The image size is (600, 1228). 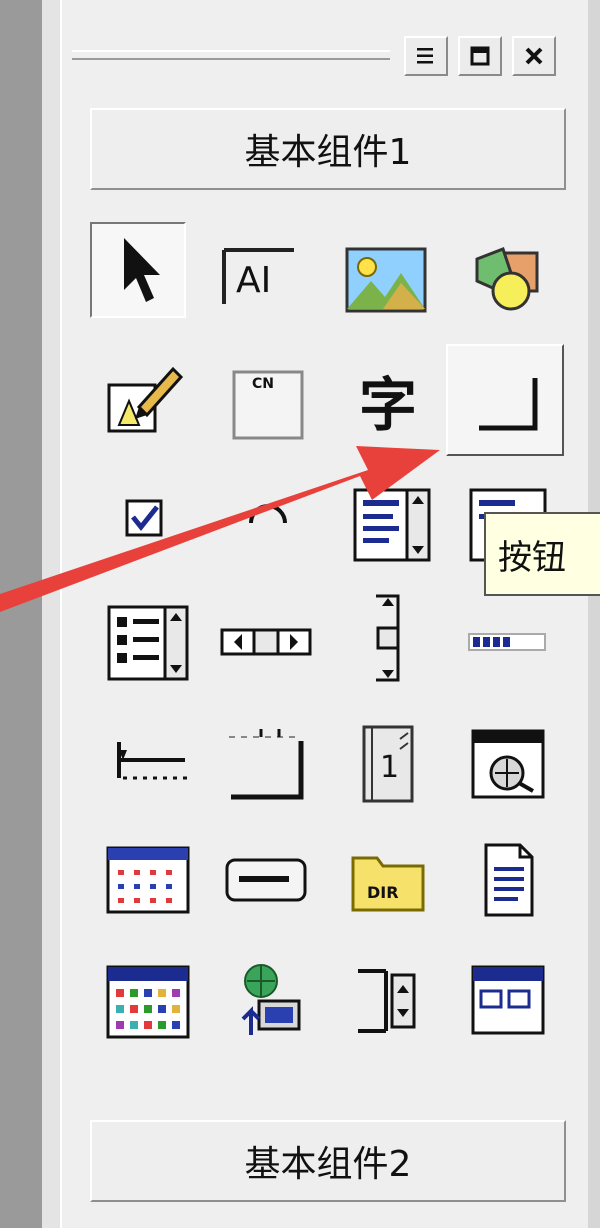 I want to click on listbox-tool, so click(x=392, y=524).